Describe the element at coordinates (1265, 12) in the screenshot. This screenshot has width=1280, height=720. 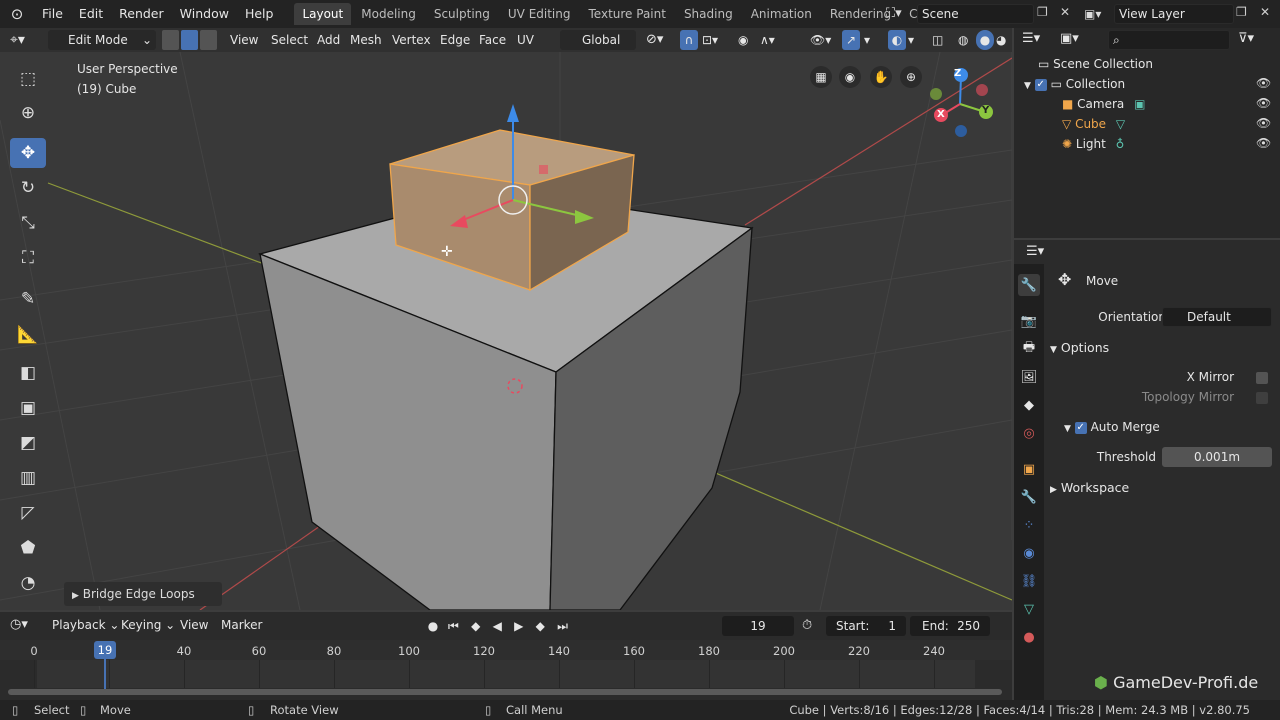
I see `close-view-layer-icon: ✕` at that location.